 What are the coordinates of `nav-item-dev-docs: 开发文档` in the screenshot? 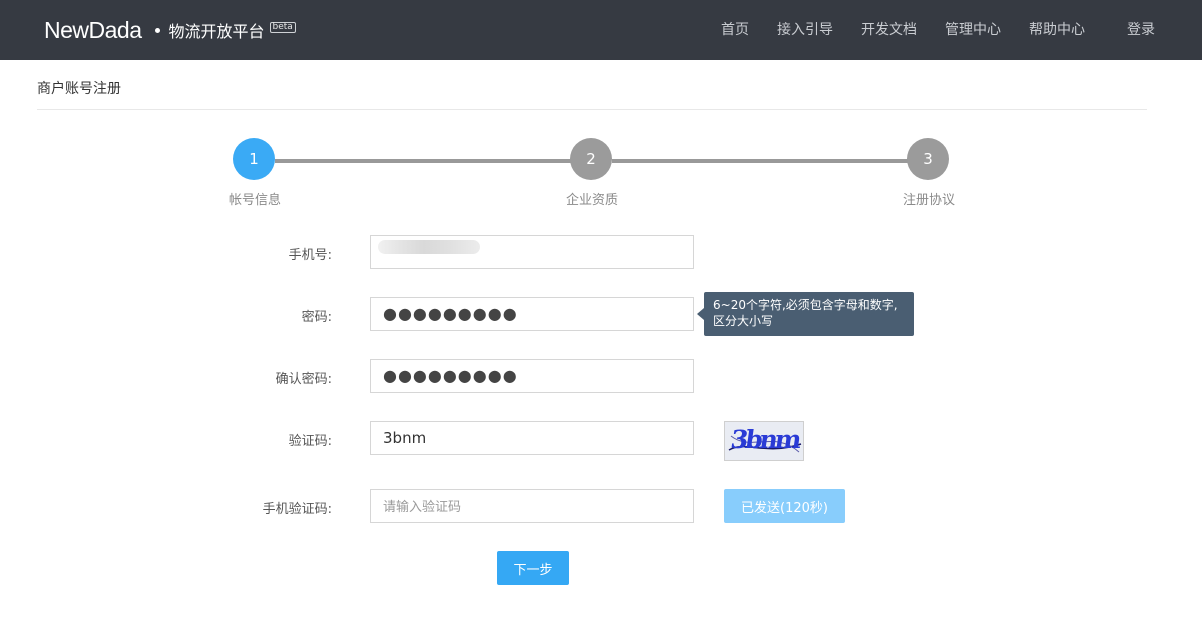 It's located at (889, 30).